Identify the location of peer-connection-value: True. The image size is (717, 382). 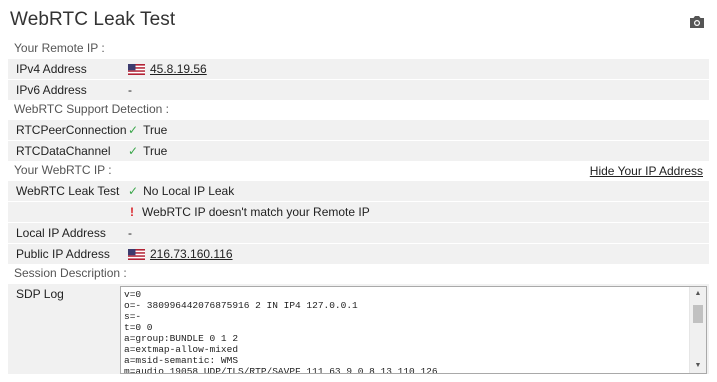
(155, 130).